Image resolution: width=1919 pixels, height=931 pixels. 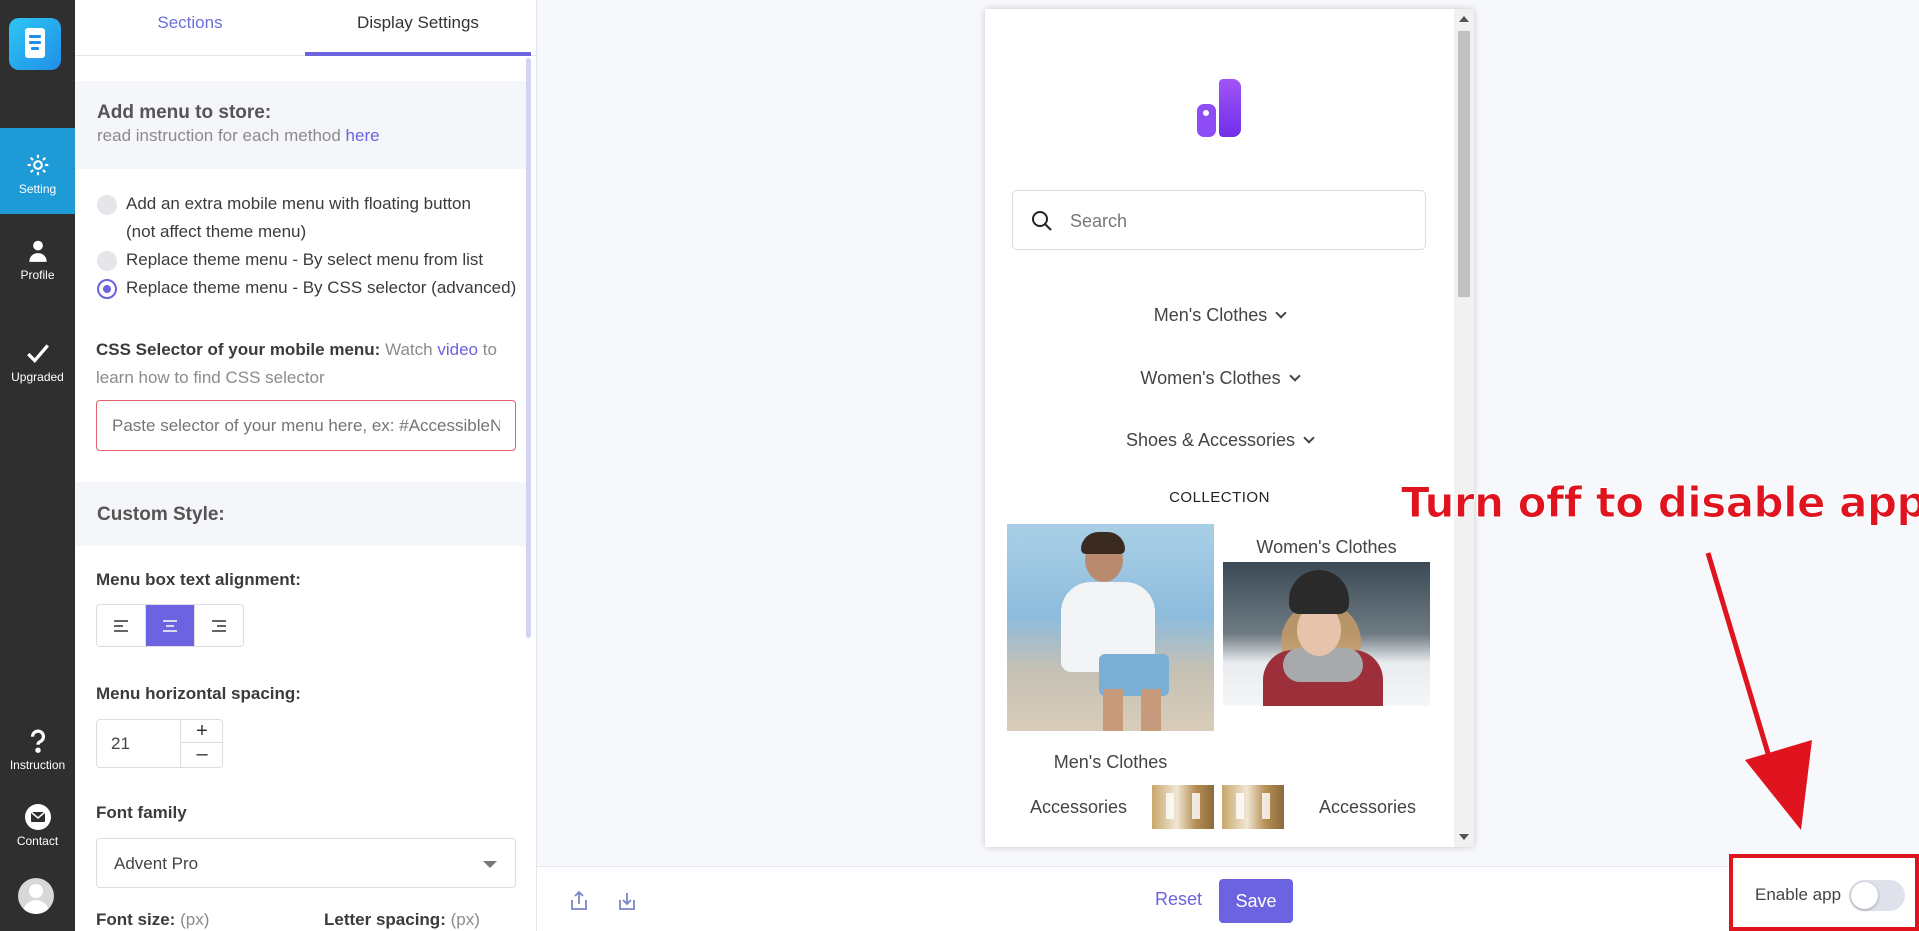 What do you see at coordinates (37, 165) in the screenshot?
I see `gear-icon` at bounding box center [37, 165].